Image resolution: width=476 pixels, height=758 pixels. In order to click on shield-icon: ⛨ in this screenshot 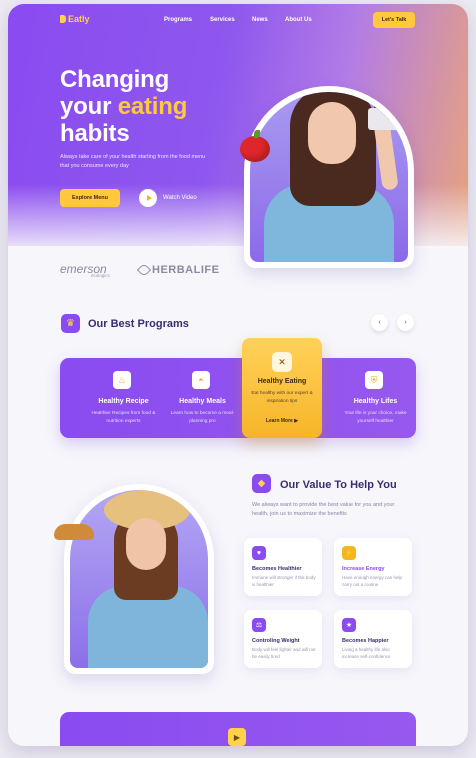, I will do `click(374, 380)`.